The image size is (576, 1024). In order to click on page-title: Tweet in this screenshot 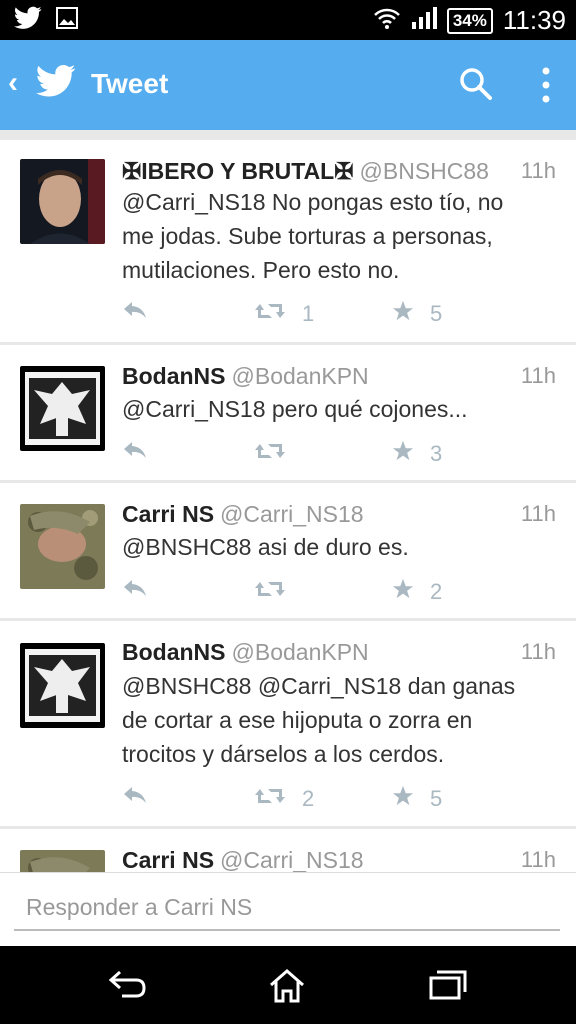, I will do `click(130, 83)`.